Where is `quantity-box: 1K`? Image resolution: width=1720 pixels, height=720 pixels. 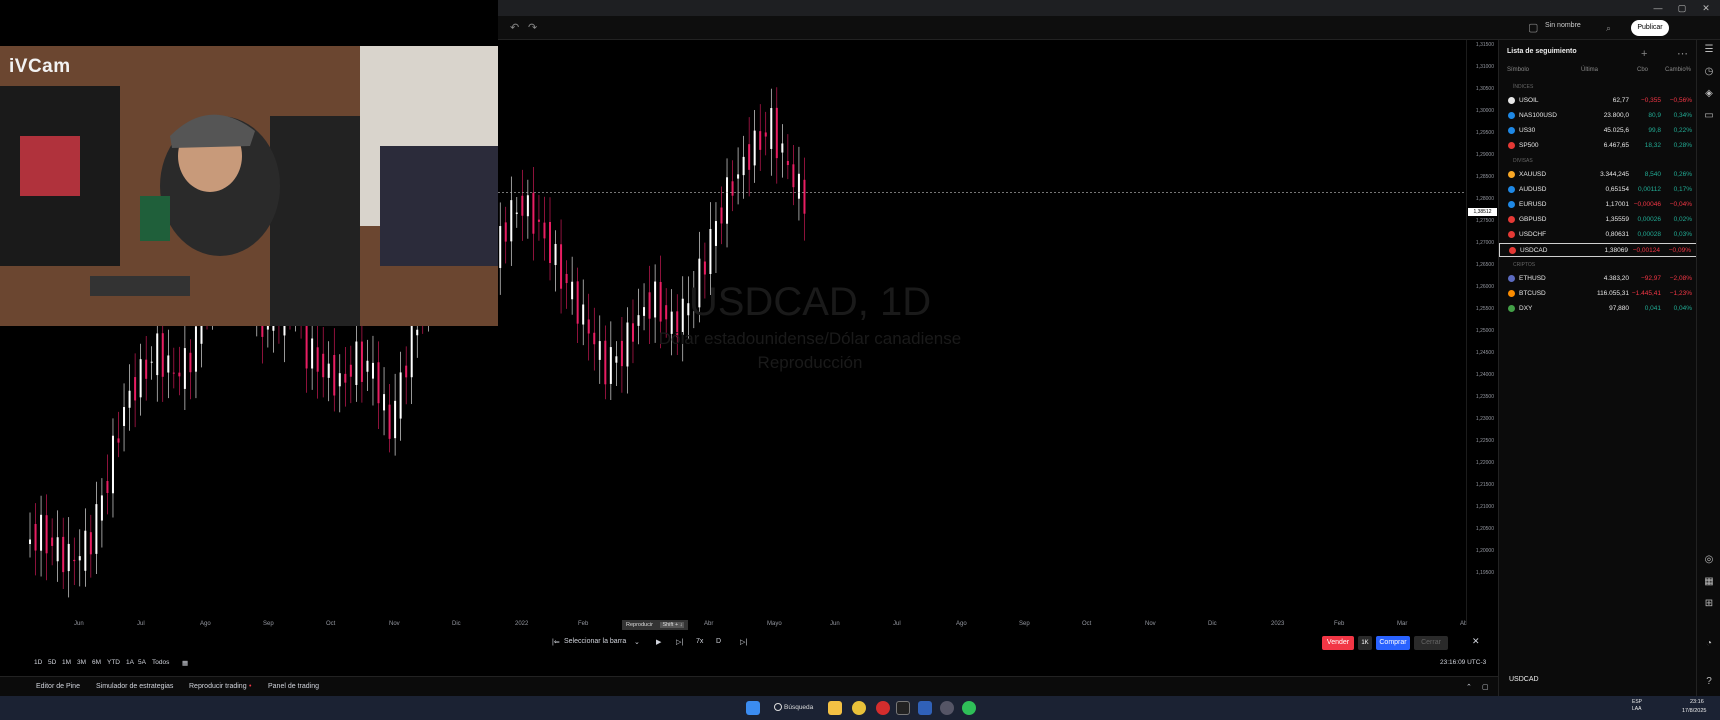 quantity-box: 1K is located at coordinates (1365, 643).